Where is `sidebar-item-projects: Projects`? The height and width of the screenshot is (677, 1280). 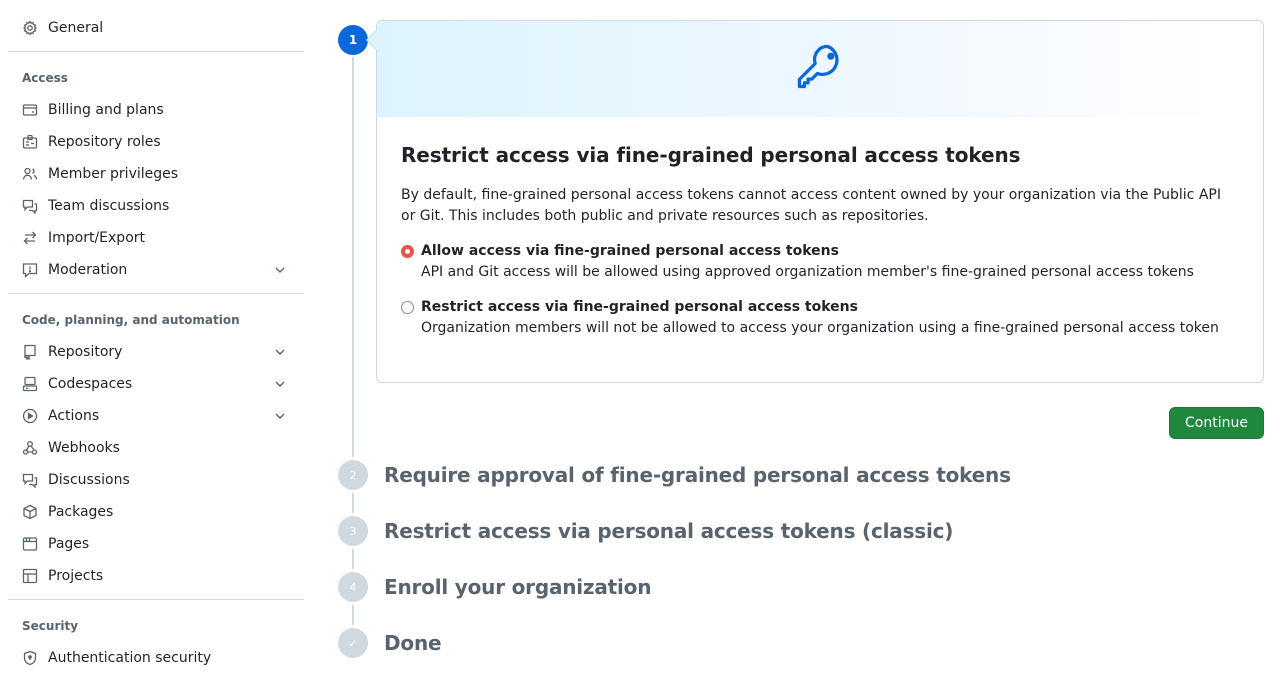 sidebar-item-projects: Projects is located at coordinates (156, 576).